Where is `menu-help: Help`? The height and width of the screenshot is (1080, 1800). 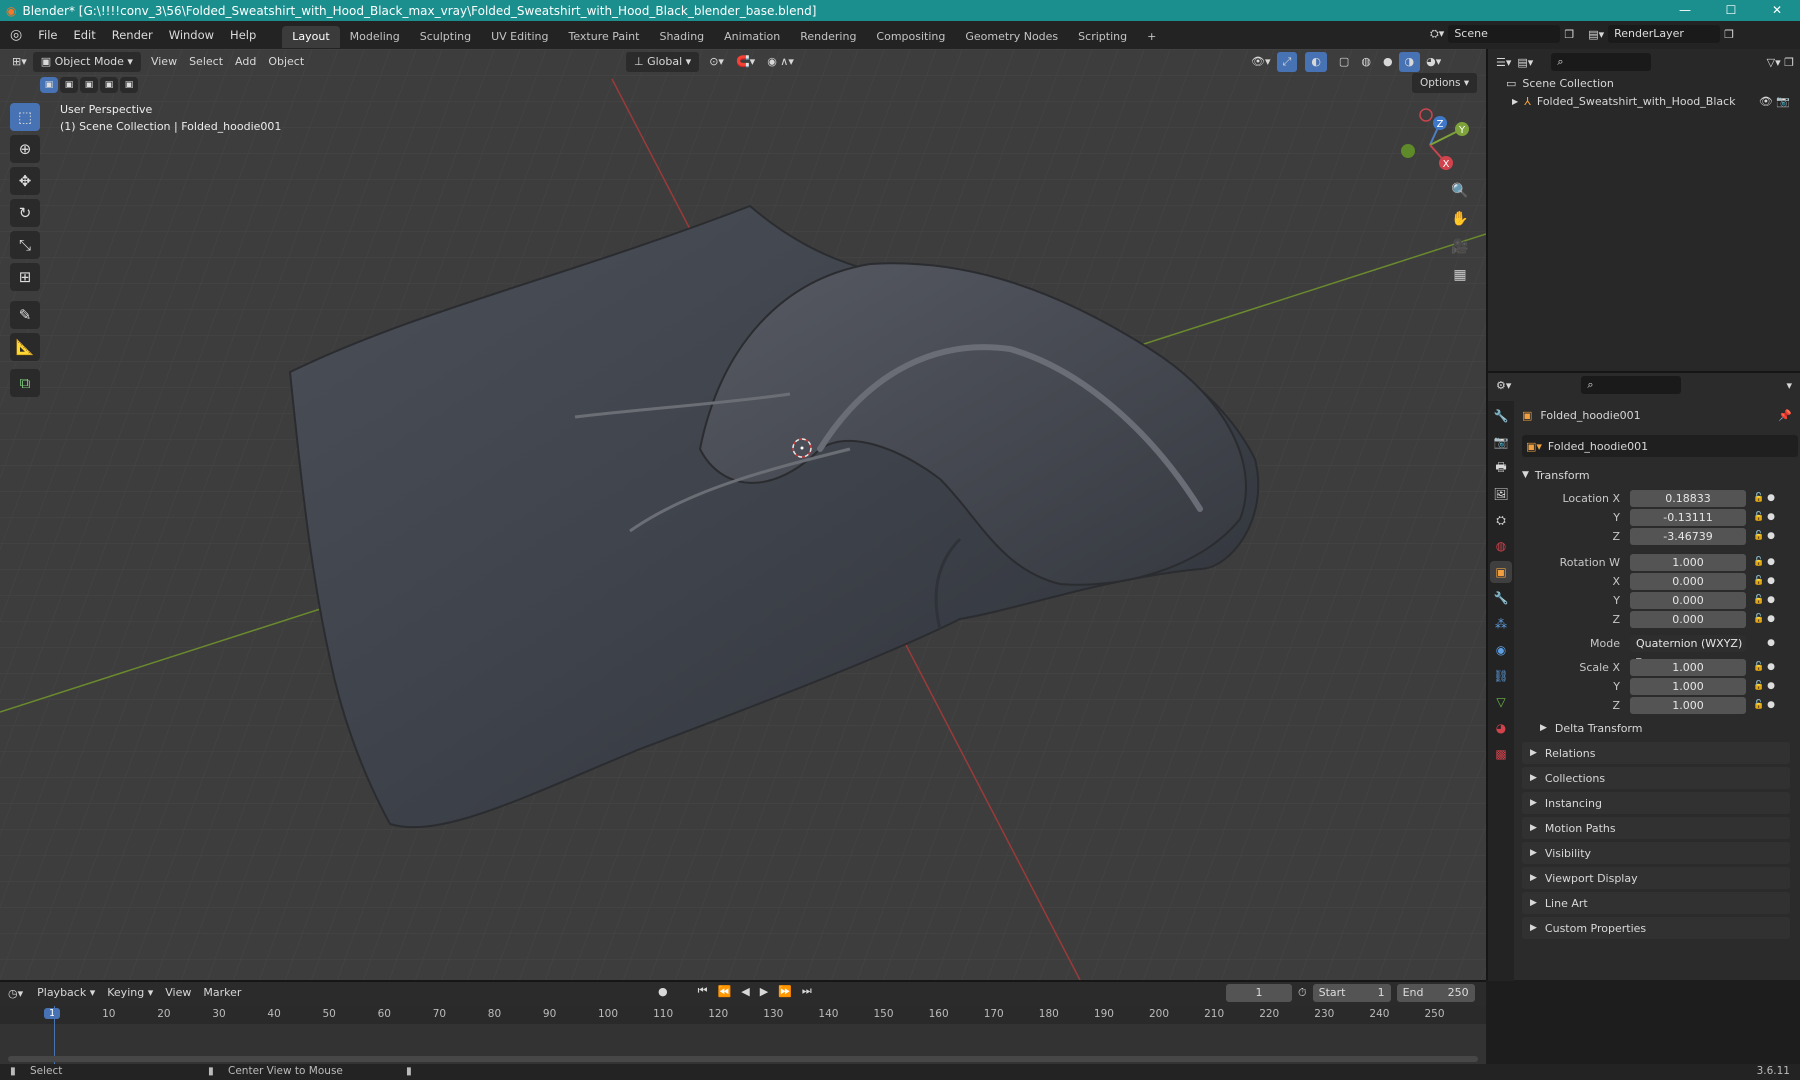 menu-help: Help is located at coordinates (243, 35).